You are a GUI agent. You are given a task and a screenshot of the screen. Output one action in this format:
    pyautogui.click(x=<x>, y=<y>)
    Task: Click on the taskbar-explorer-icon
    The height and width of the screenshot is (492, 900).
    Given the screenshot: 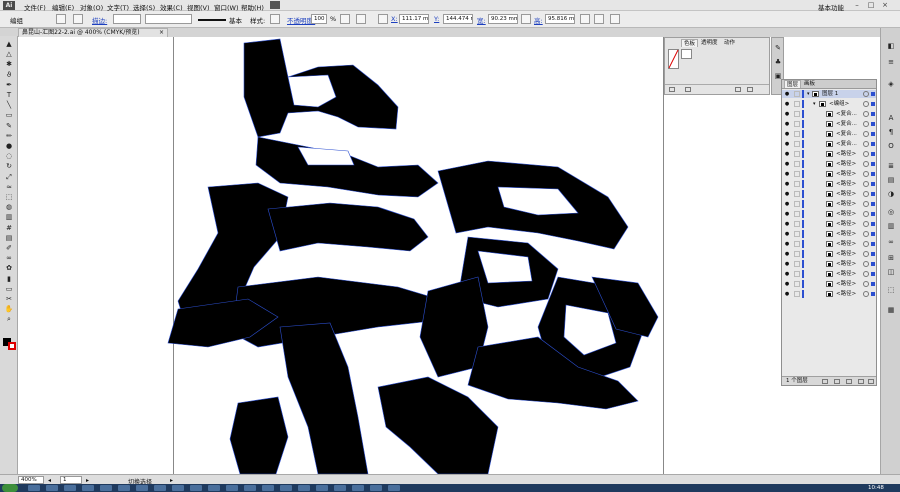 What is the action you would take?
    pyautogui.click(x=34, y=488)
    